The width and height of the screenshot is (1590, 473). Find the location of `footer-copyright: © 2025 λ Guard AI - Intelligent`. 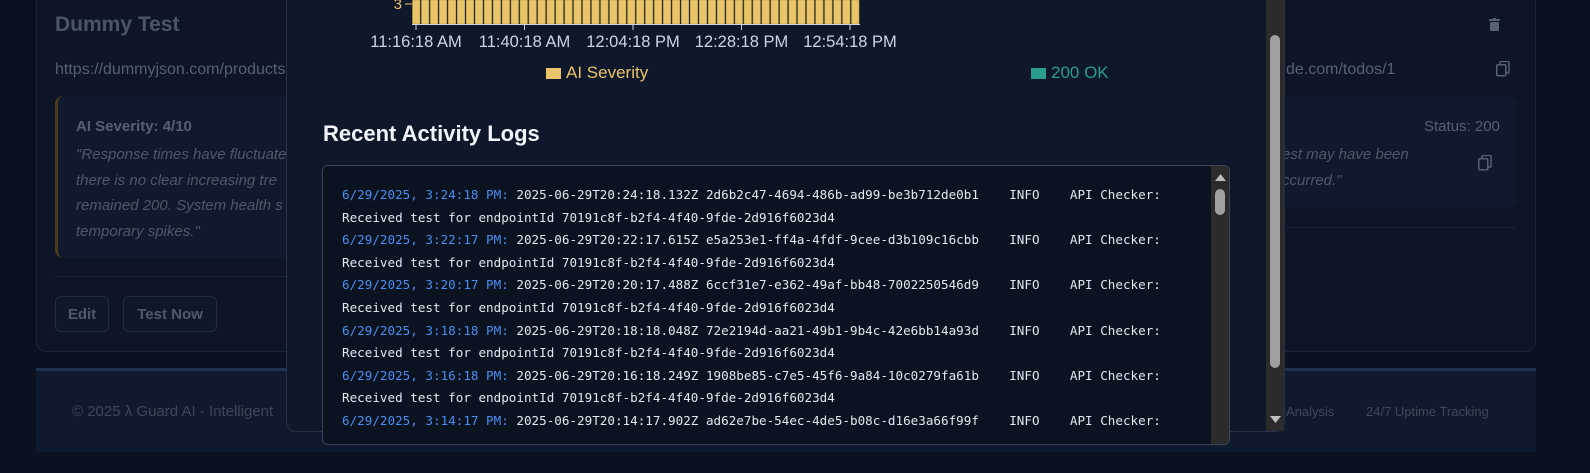

footer-copyright: © 2025 λ Guard AI - Intelligent is located at coordinates (173, 411).